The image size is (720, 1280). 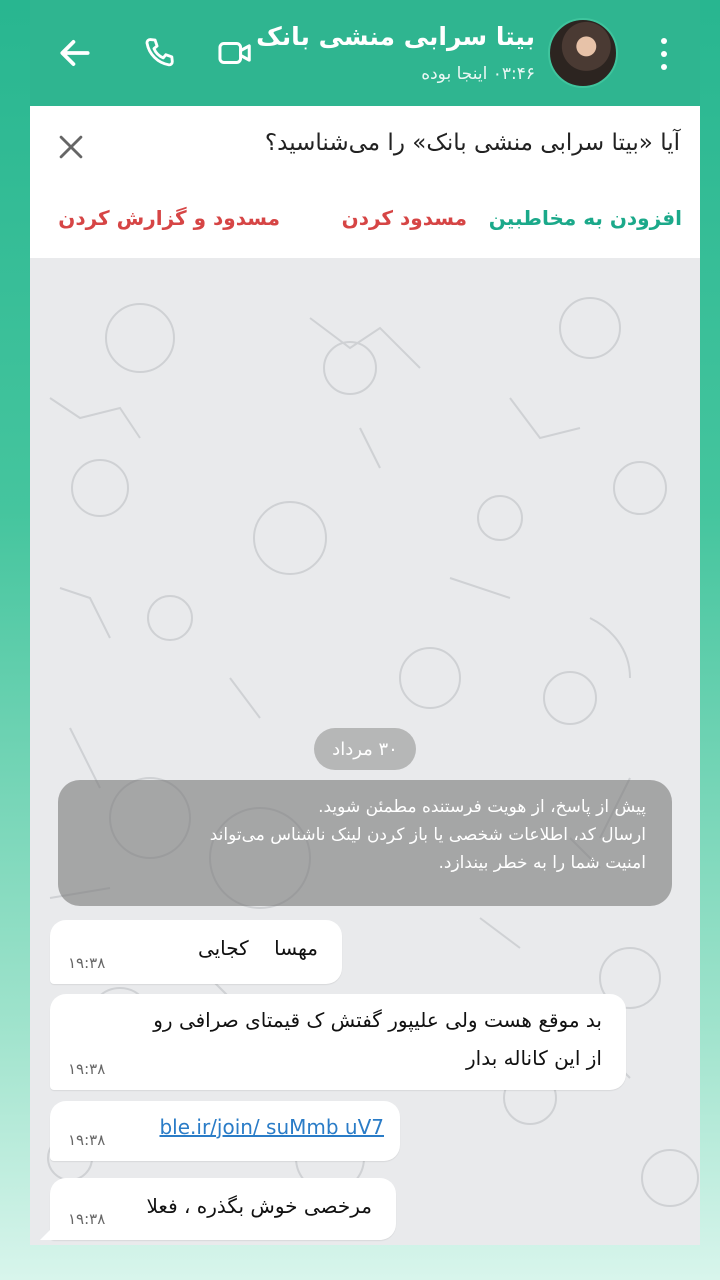 I want to click on video-call-button, so click(x=235, y=53).